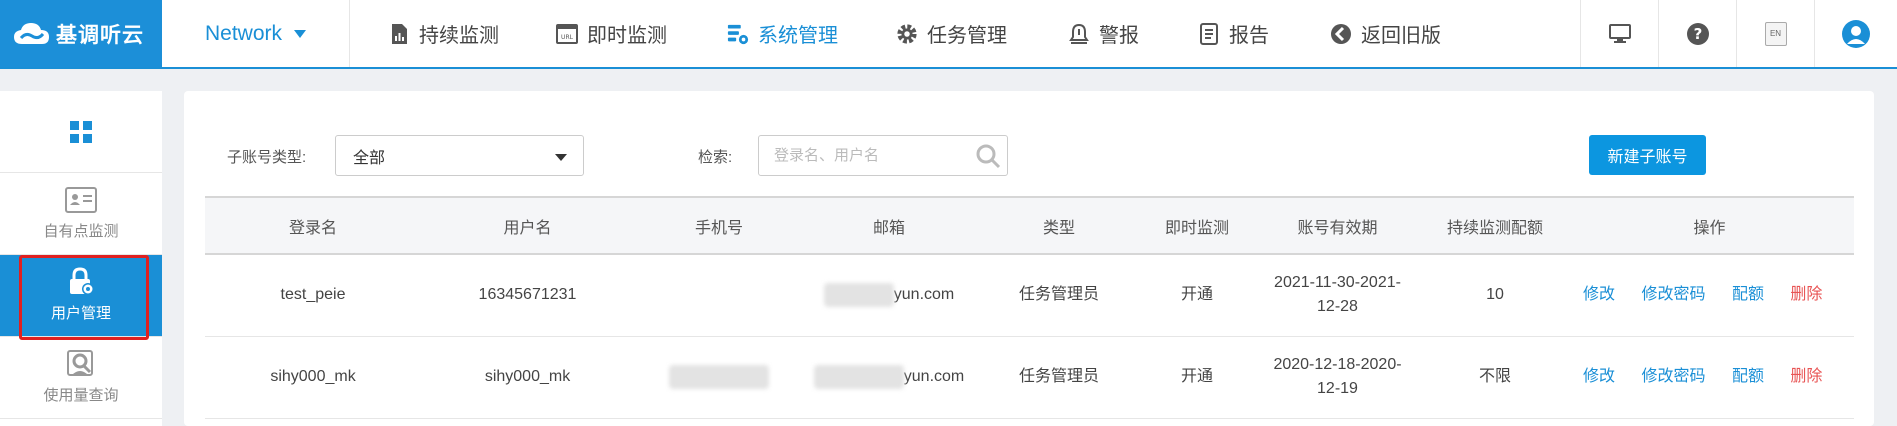 This screenshot has height=426, width=1897. What do you see at coordinates (459, 155) in the screenshot?
I see `account-type-select: 全部` at bounding box center [459, 155].